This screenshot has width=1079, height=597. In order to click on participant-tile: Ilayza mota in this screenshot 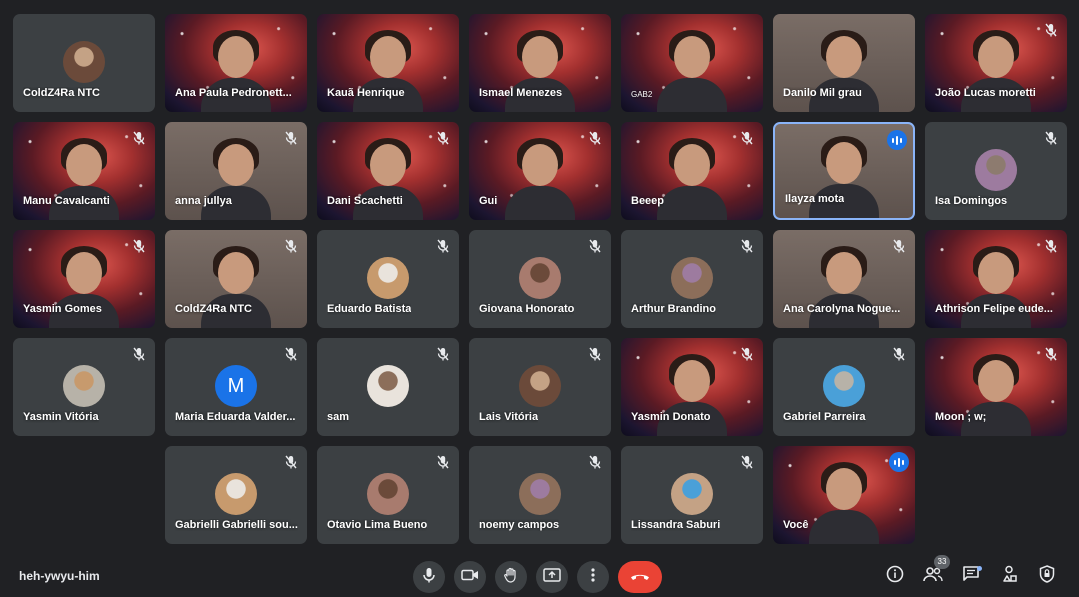, I will do `click(844, 171)`.